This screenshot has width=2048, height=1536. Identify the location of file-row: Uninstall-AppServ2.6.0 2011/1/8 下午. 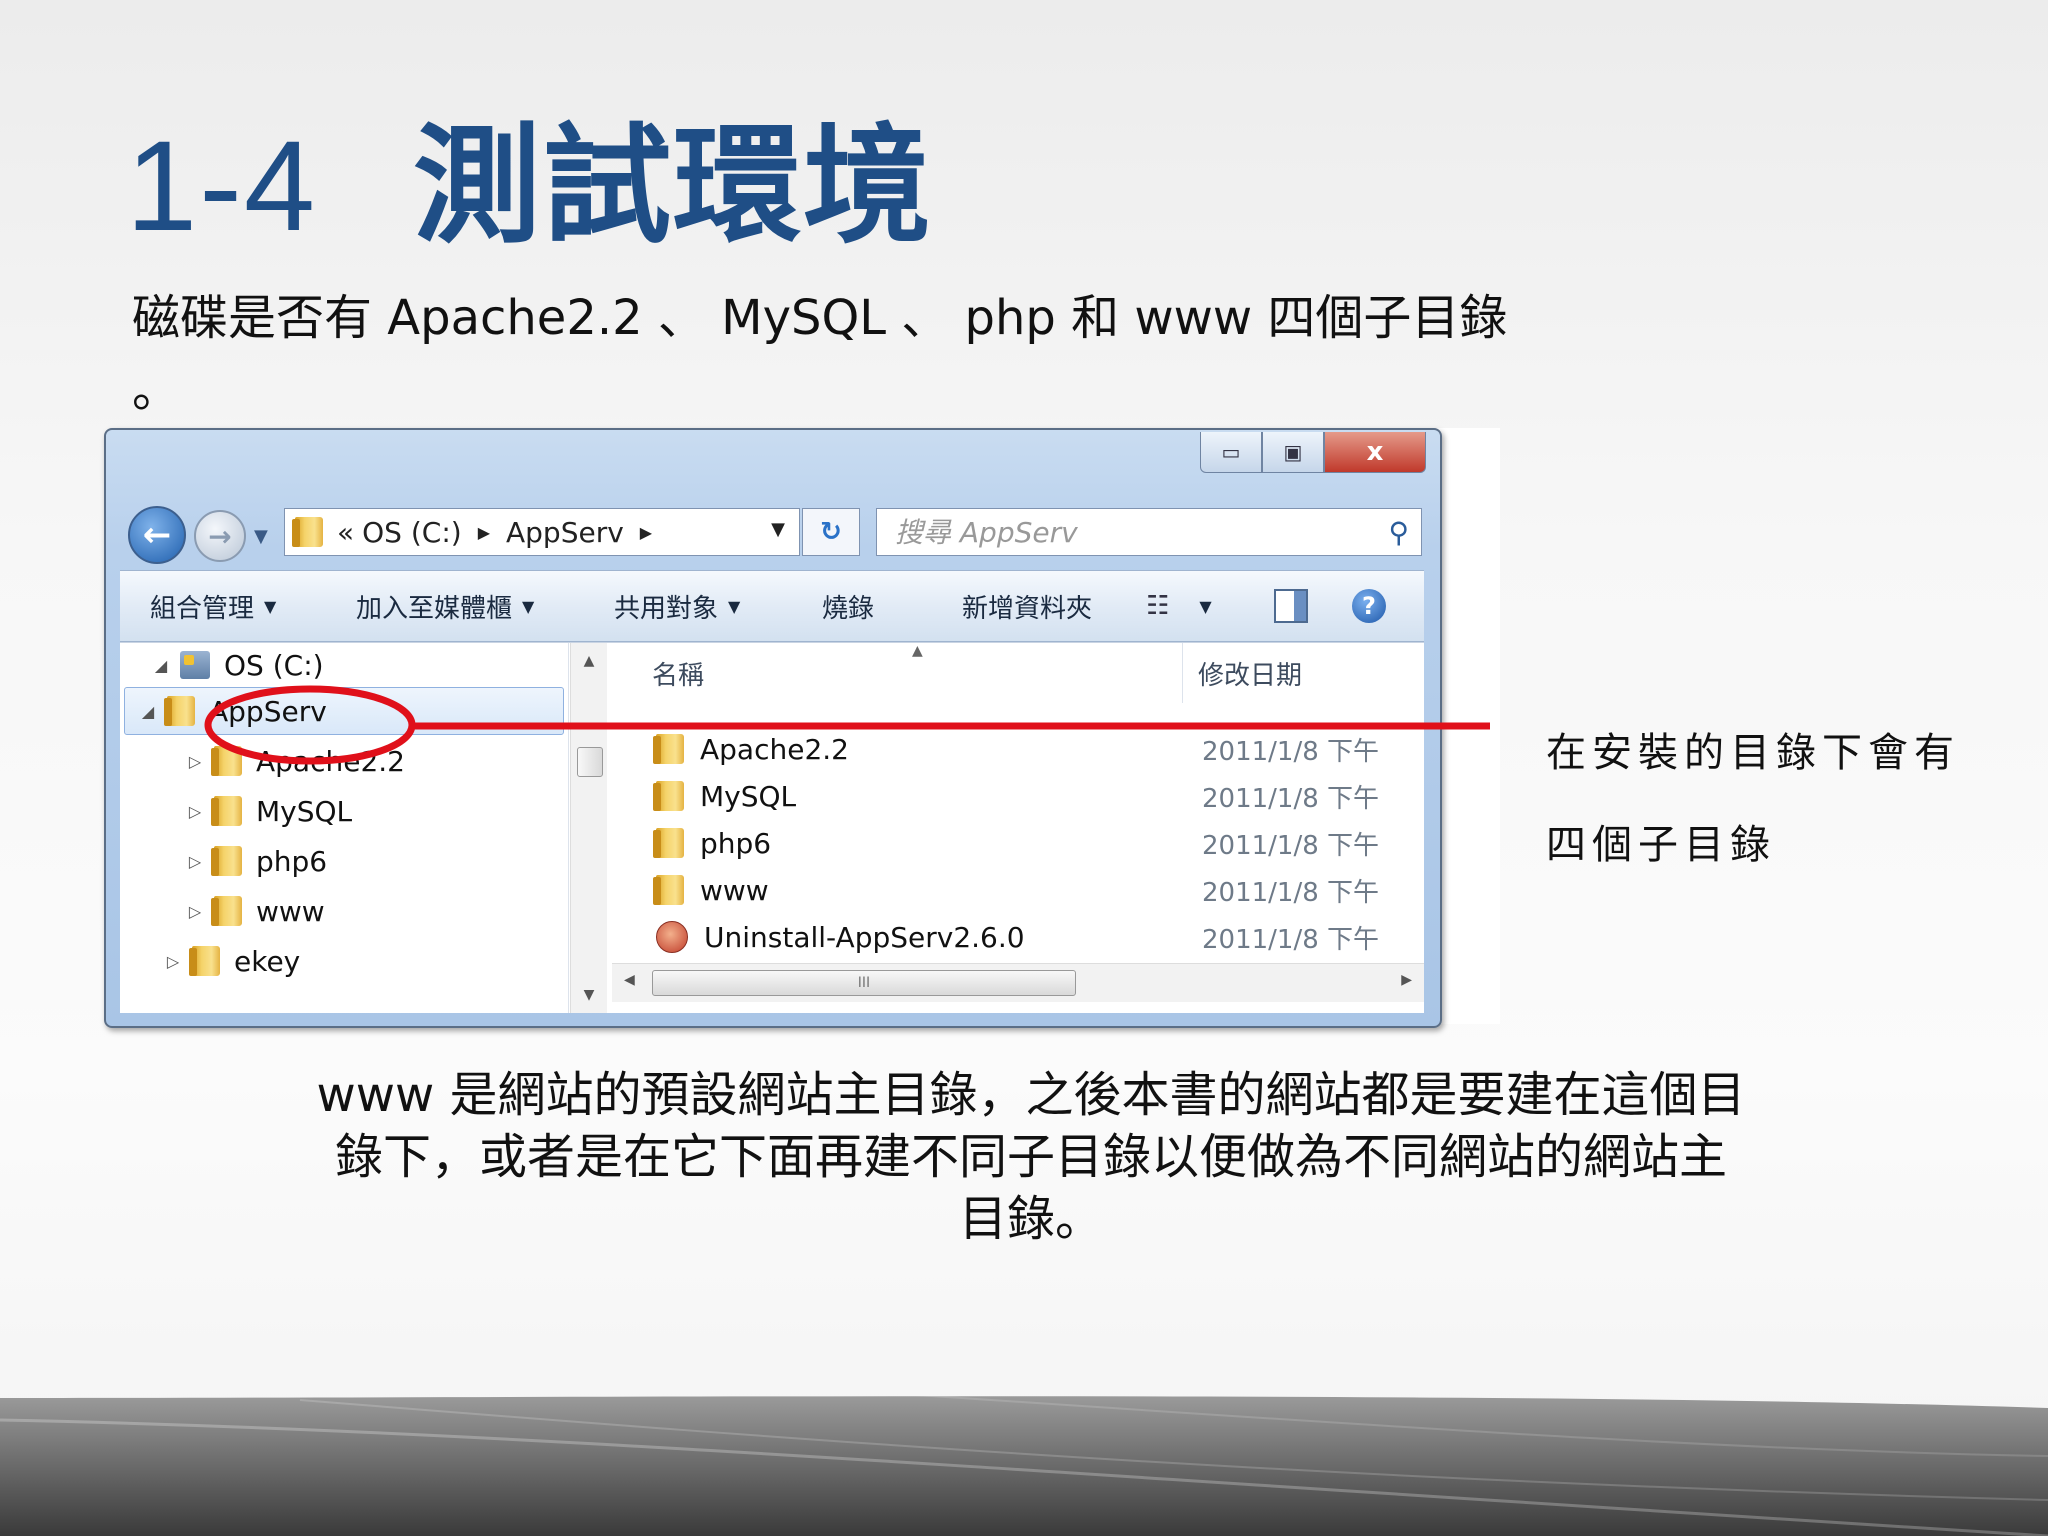
(1018, 937).